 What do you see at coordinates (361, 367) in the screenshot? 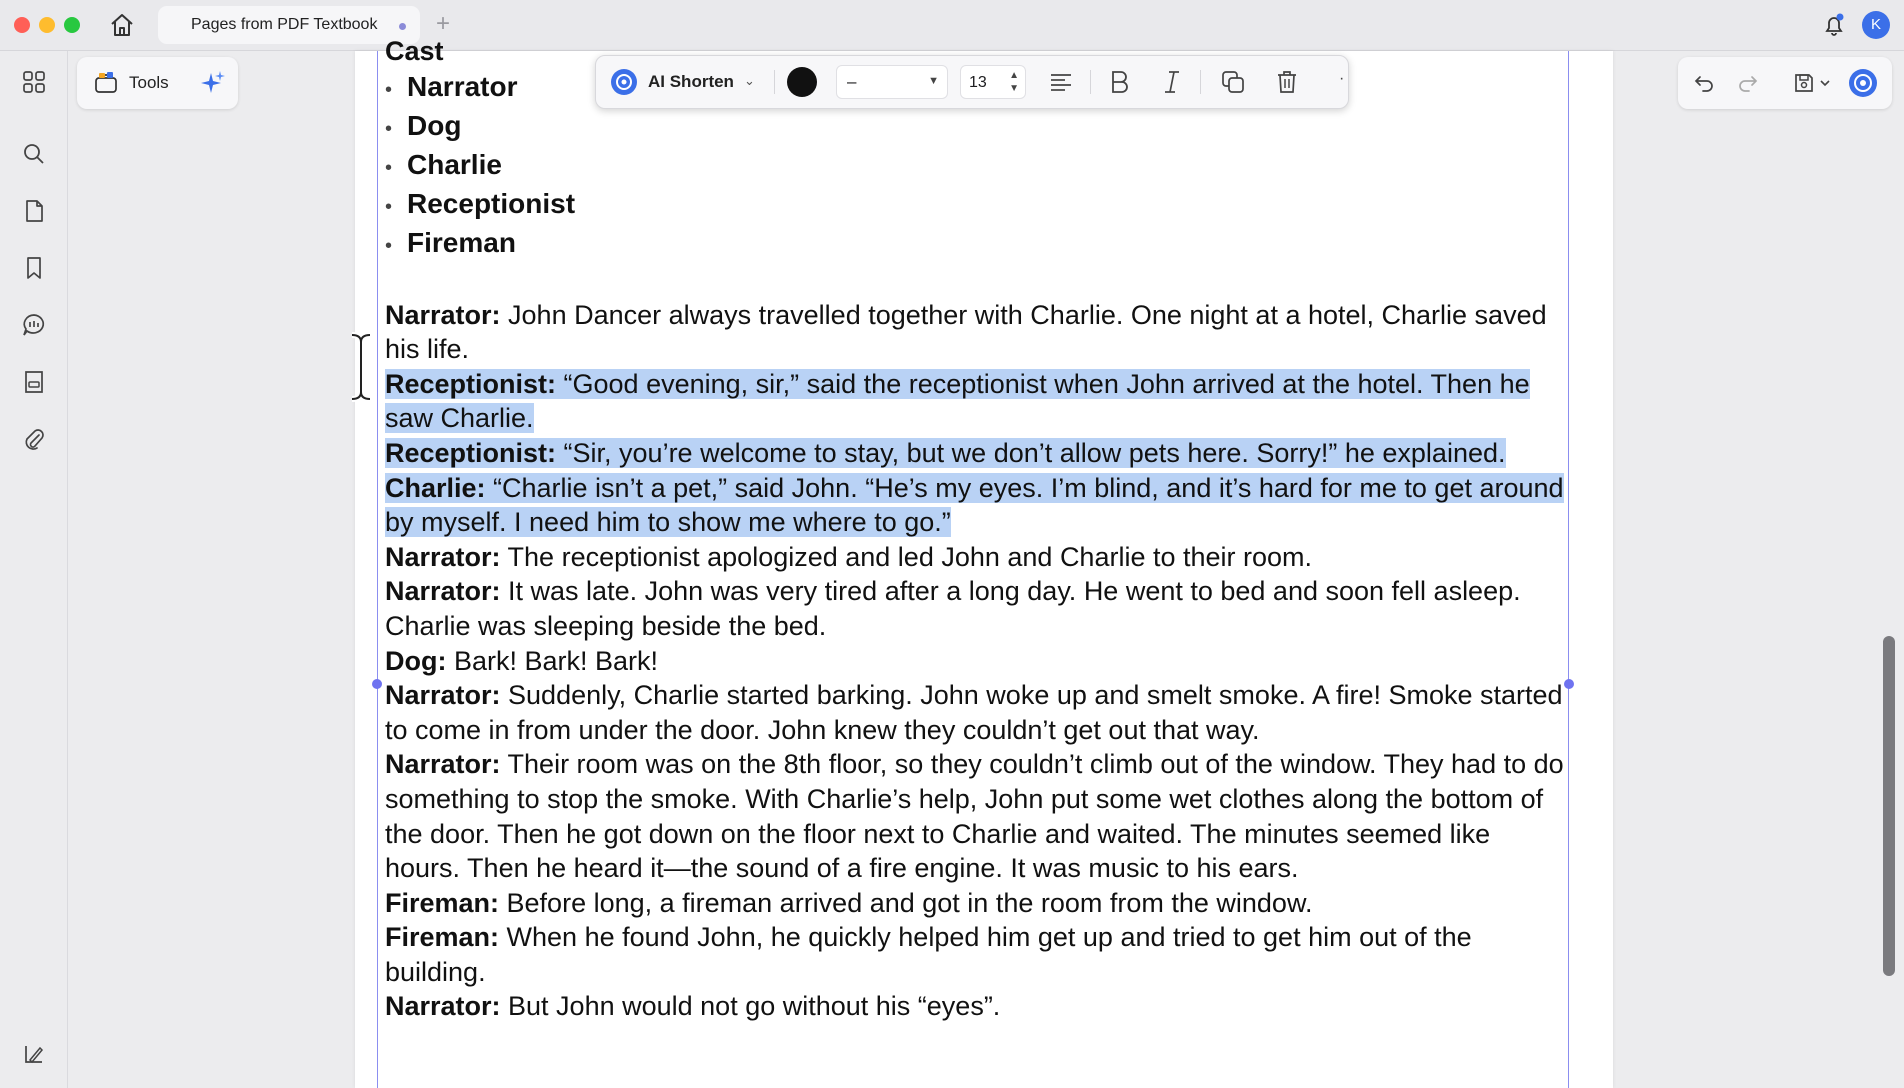
I see `text-cursor-icon` at bounding box center [361, 367].